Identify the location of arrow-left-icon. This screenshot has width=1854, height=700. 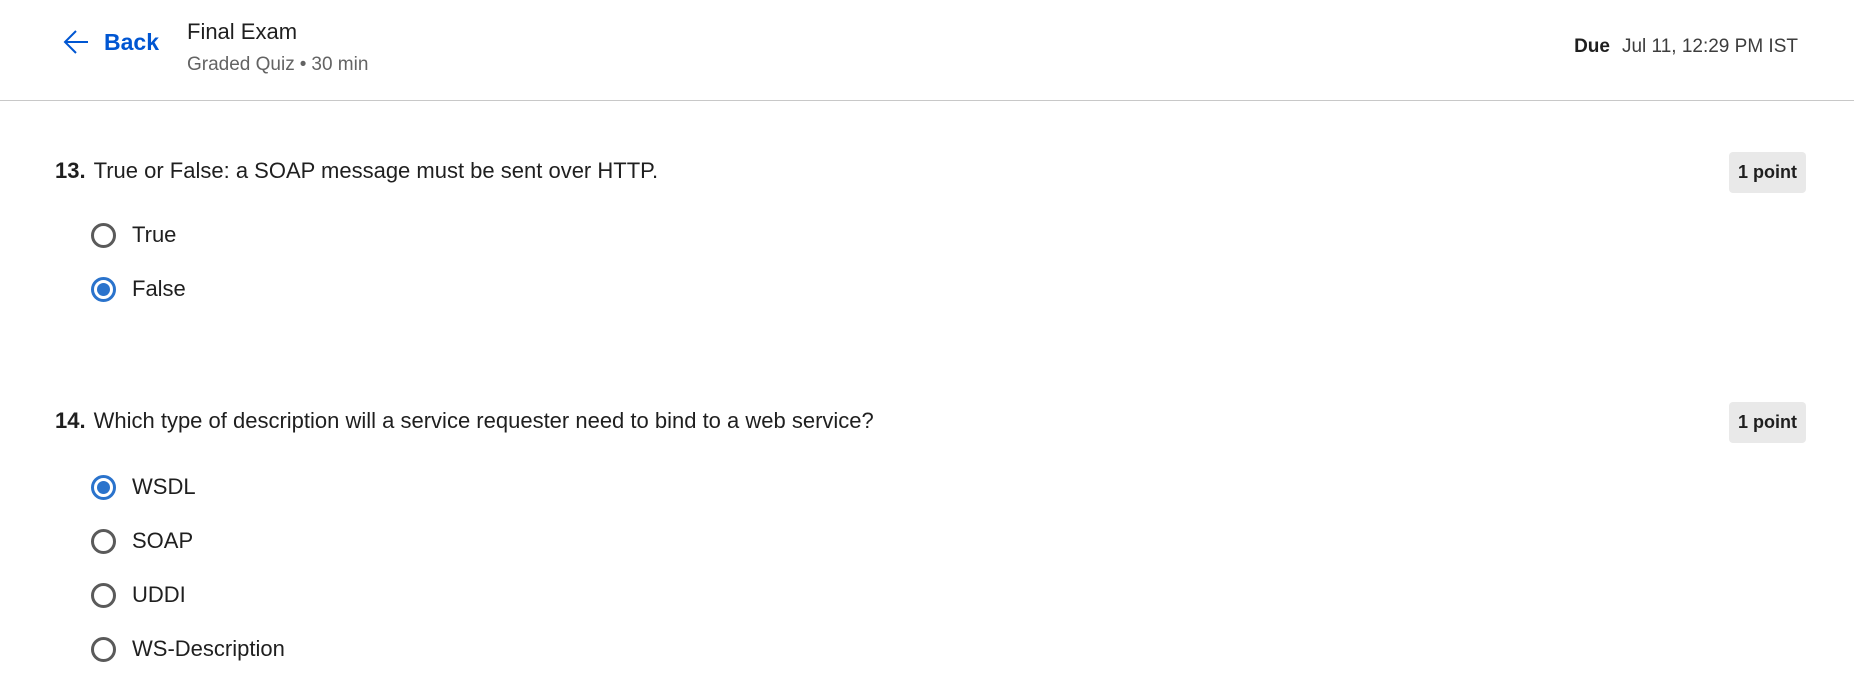
(76, 42).